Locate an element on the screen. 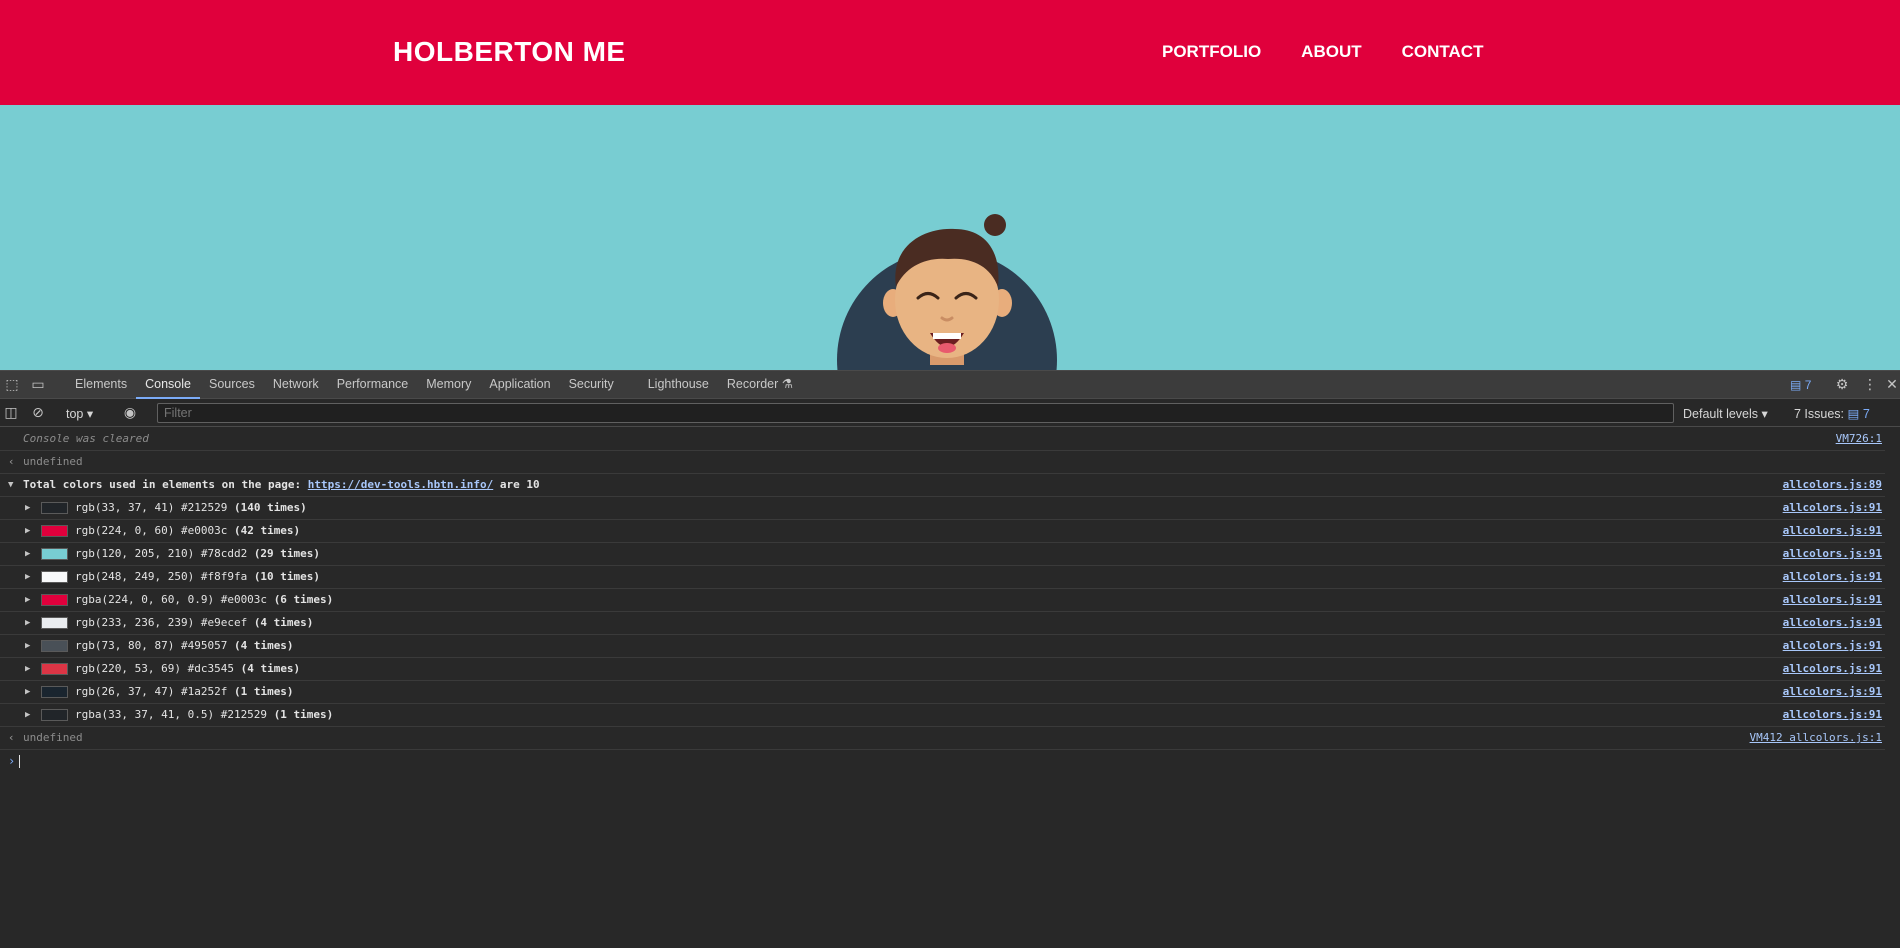 This screenshot has height=948, width=1900. log-levels-dropdown: Default levels ▾ is located at coordinates (1725, 413).